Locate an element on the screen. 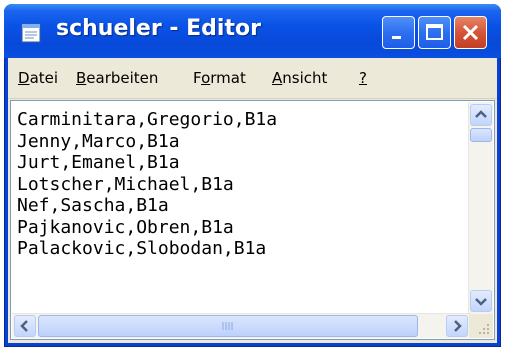 The width and height of the screenshot is (505, 351). grip-lines-icon is located at coordinates (227, 326).